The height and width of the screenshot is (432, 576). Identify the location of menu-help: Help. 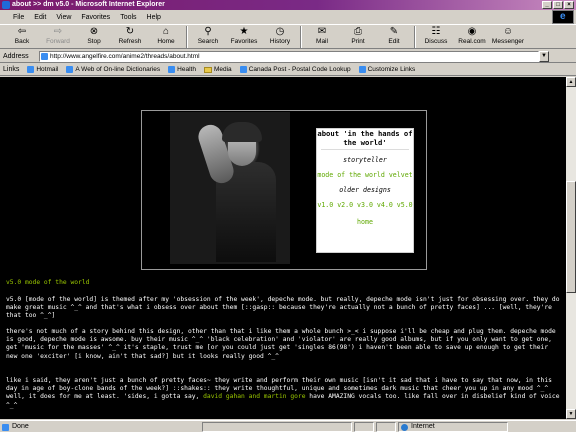
(154, 17).